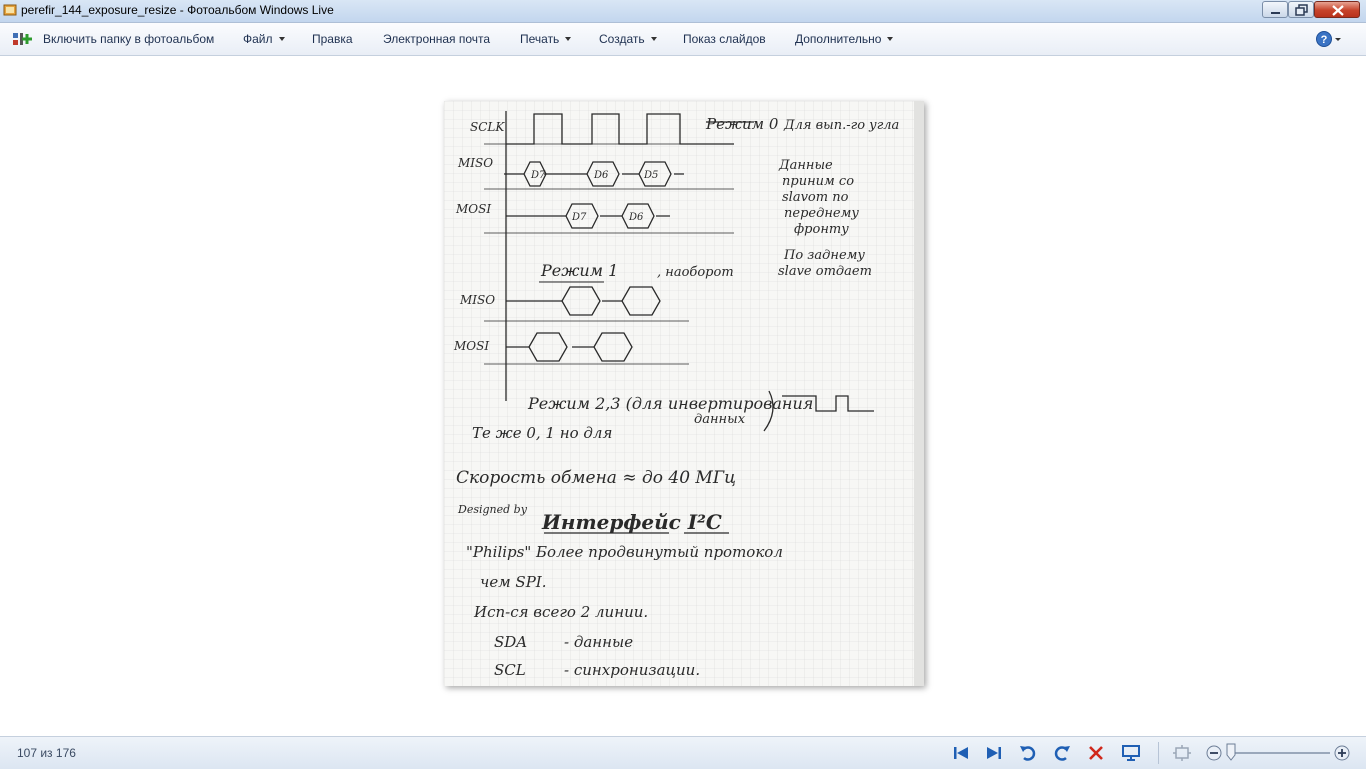 The height and width of the screenshot is (769, 1366). I want to click on actual-size-icon, so click(1182, 753).